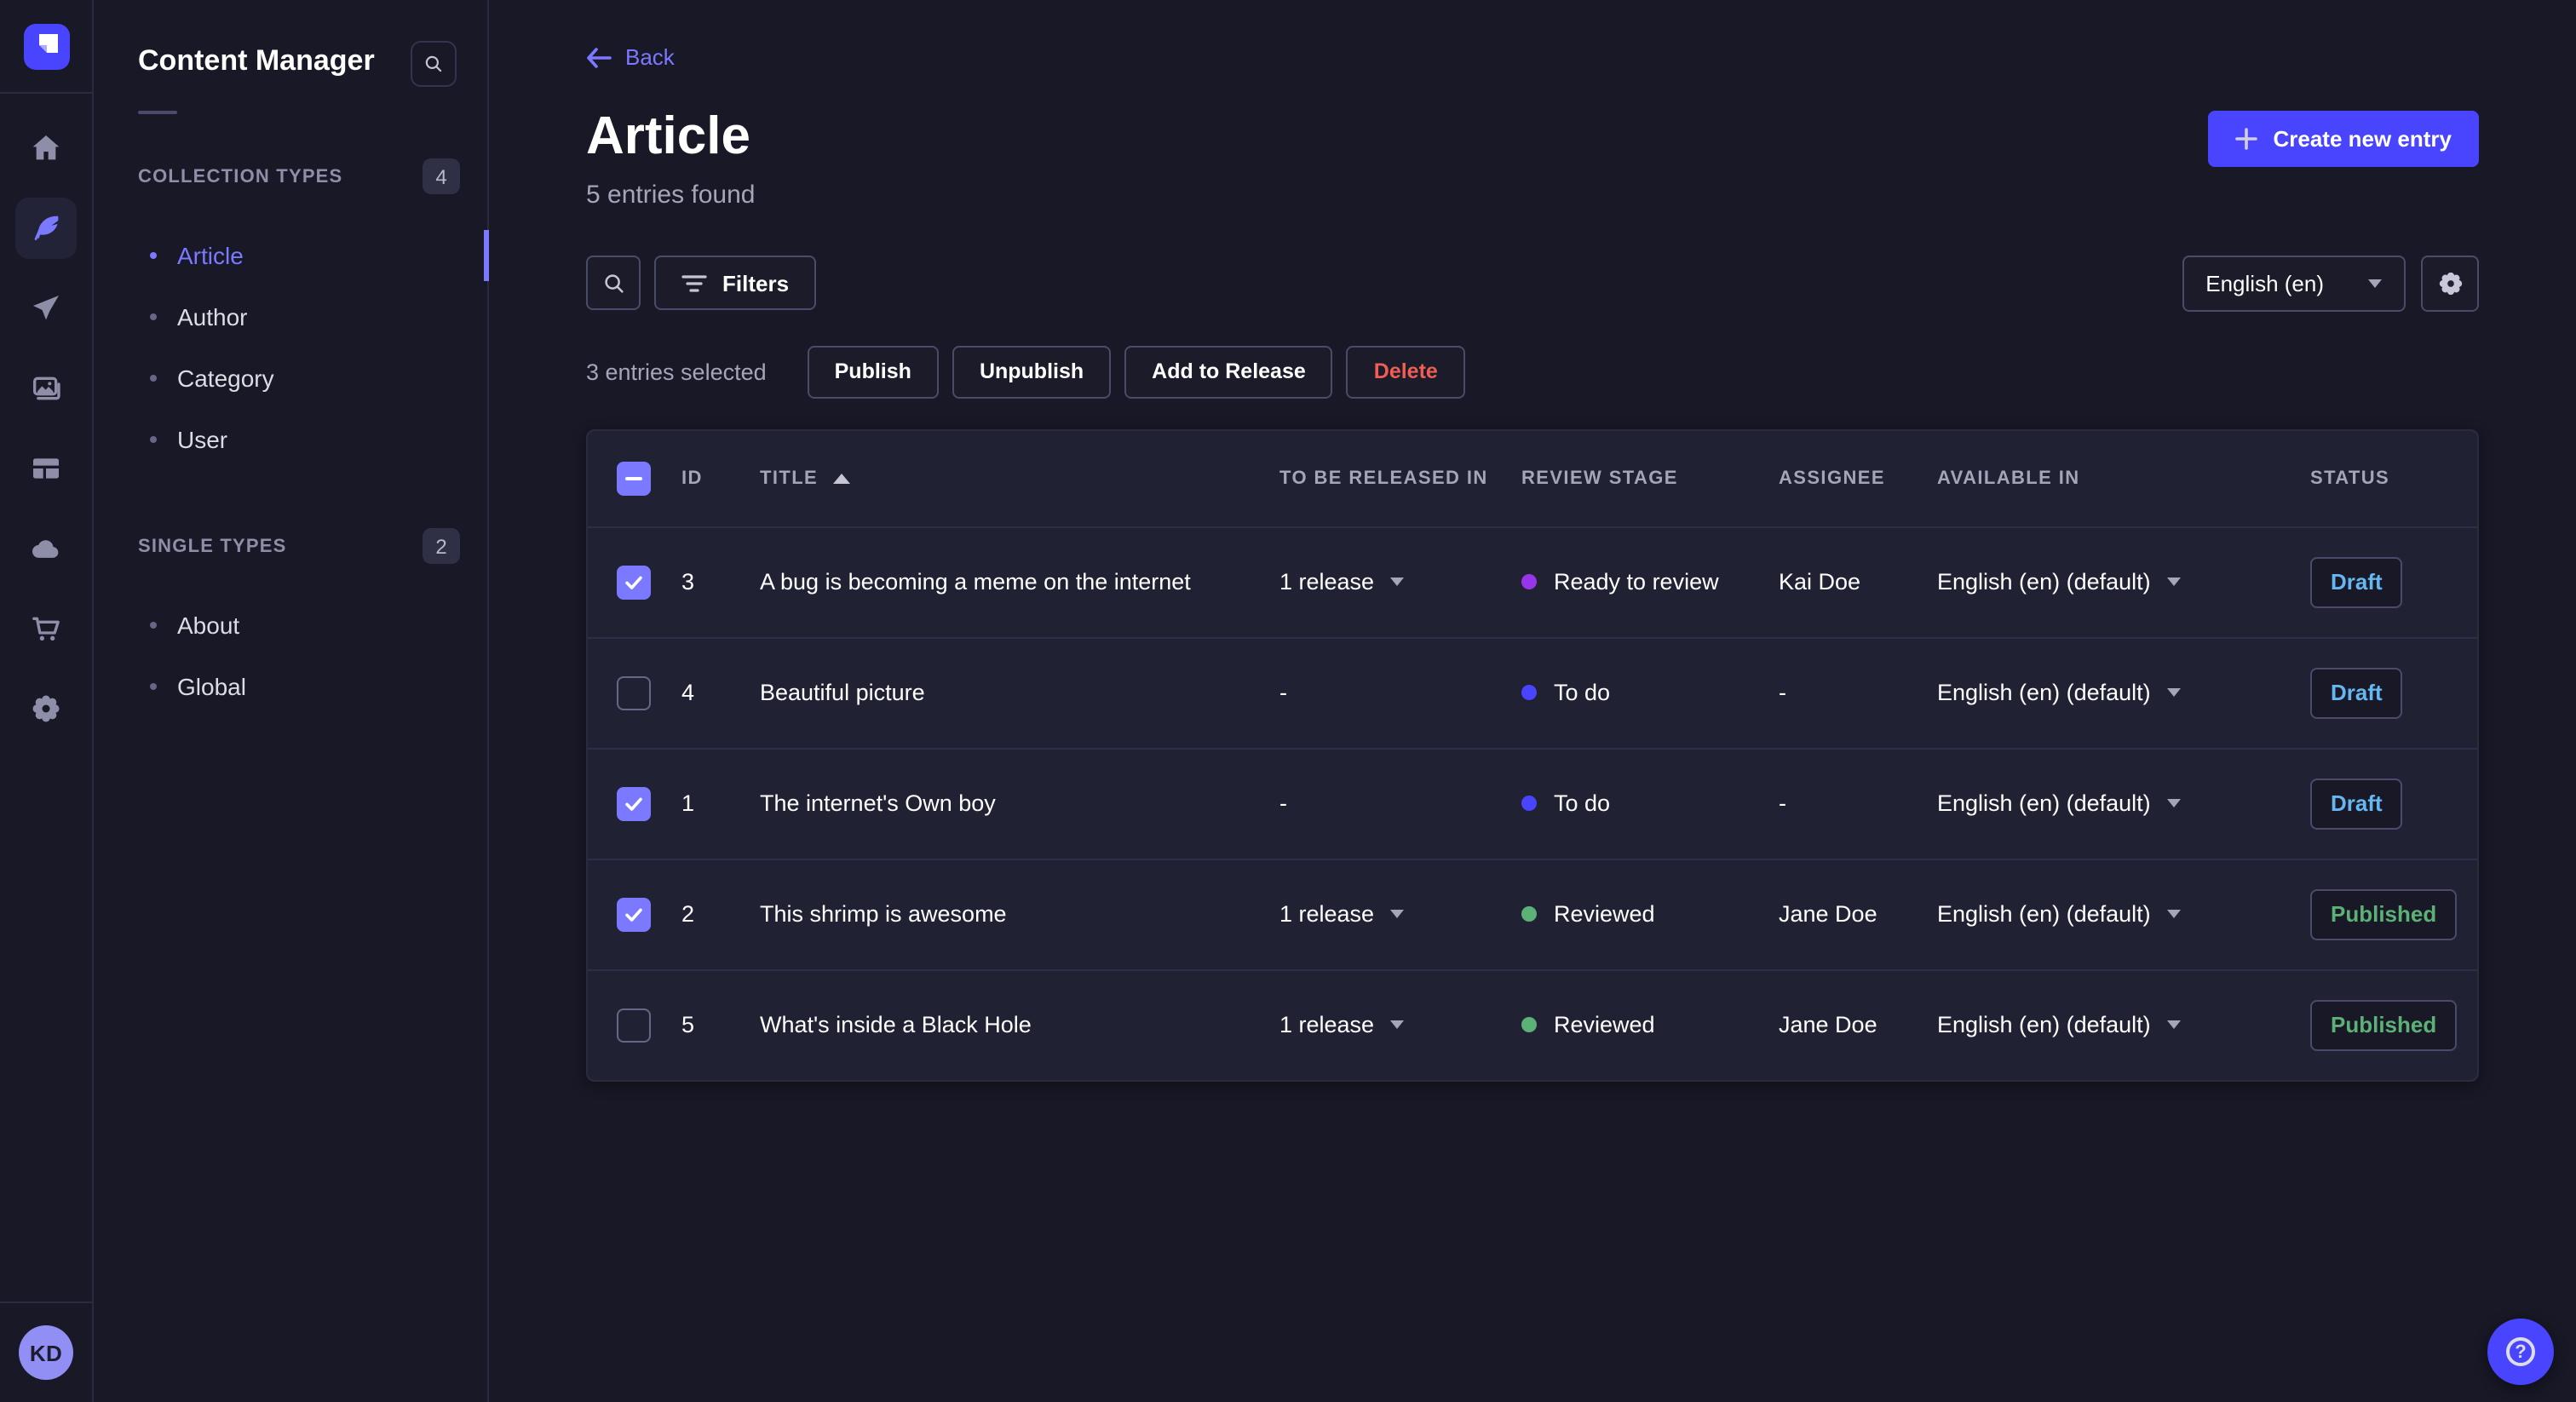 This screenshot has height=1402, width=2576. What do you see at coordinates (213, 546) in the screenshot?
I see `single-types-label: SINGLE TYPES` at bounding box center [213, 546].